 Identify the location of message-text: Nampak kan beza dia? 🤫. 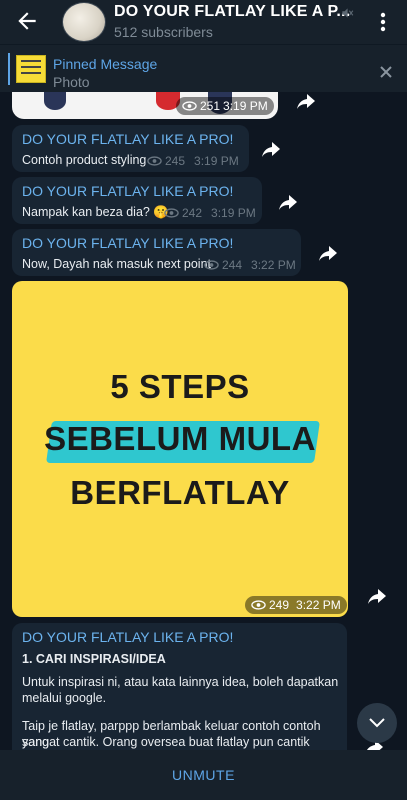
(95, 212).